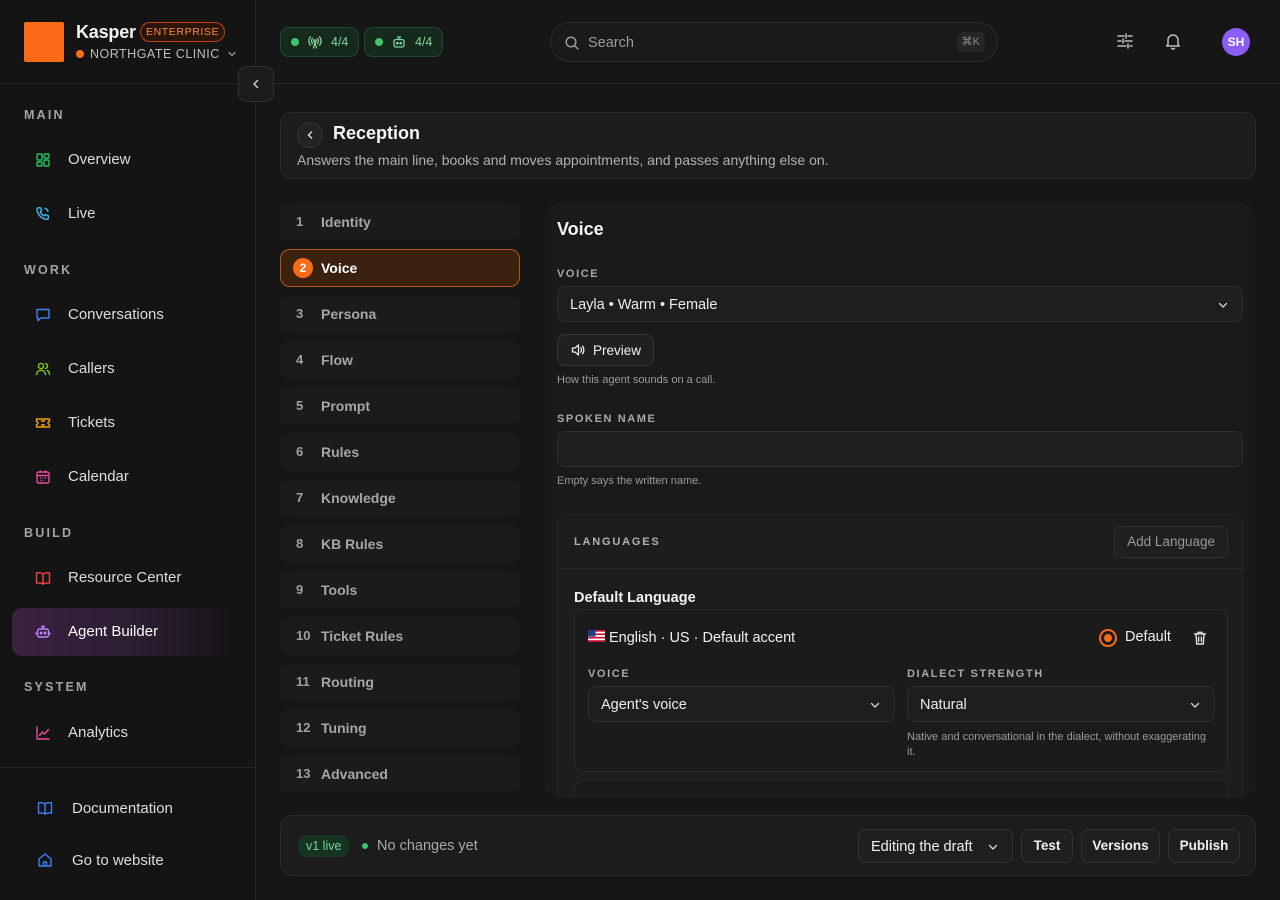  I want to click on notifications-button, so click(1173, 41).